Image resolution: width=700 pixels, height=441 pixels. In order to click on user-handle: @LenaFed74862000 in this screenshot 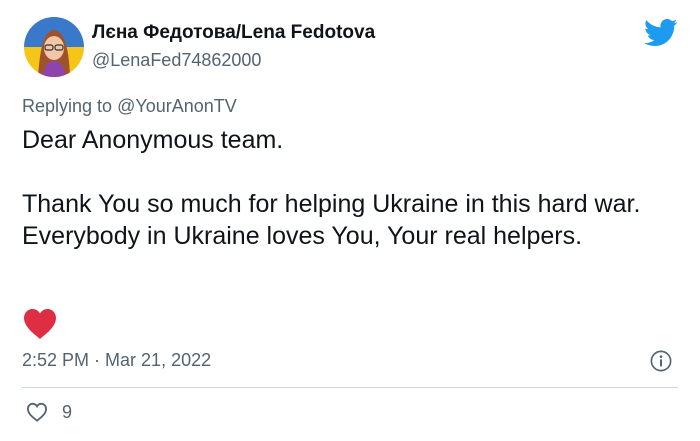, I will do `click(176, 60)`.